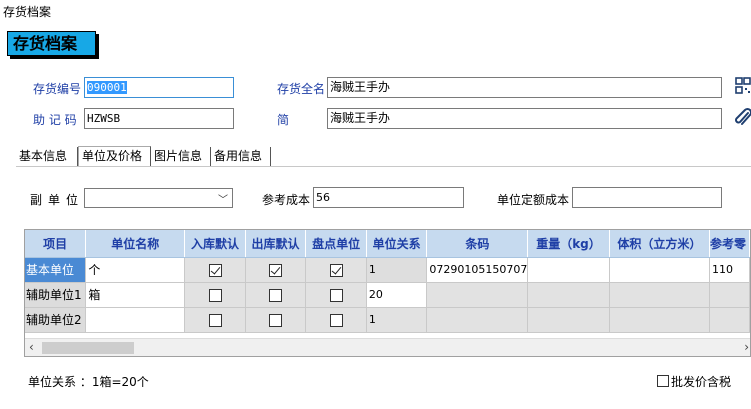 This screenshot has width=751, height=409. Describe the element at coordinates (135, 270) in the screenshot. I see `unit-name-cell: 个` at that location.